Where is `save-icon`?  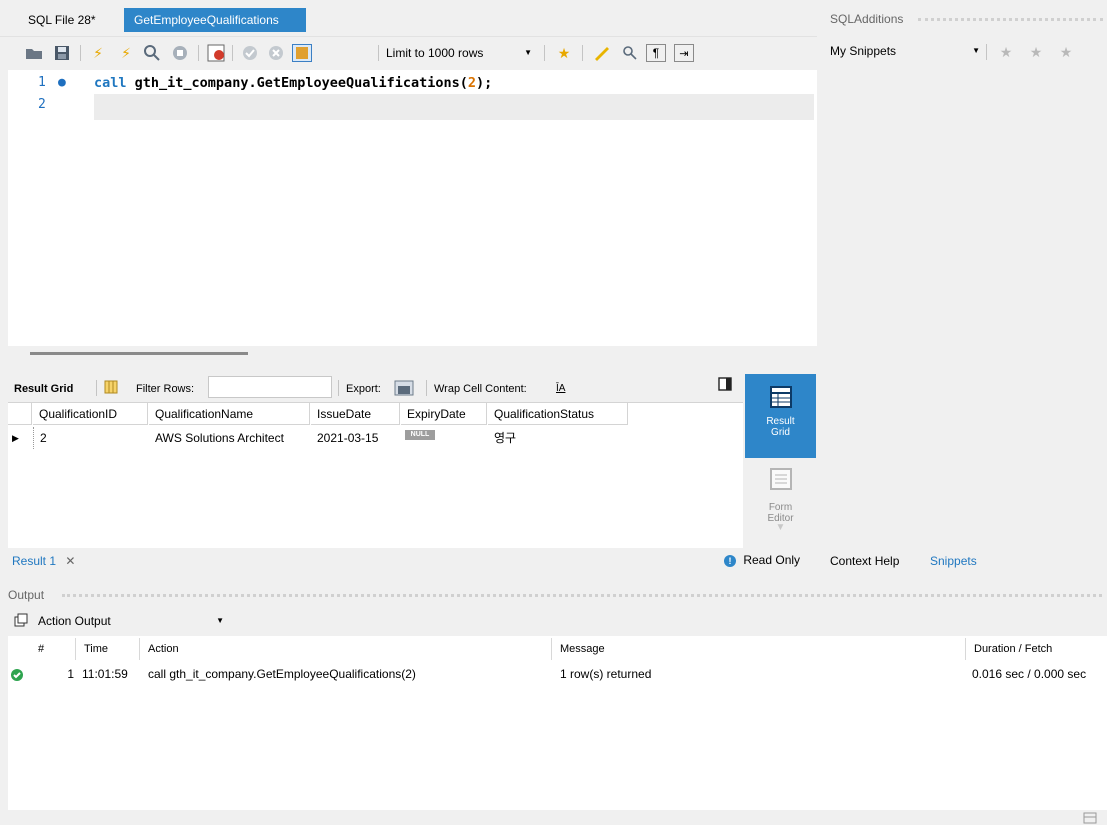
save-icon is located at coordinates (62, 53).